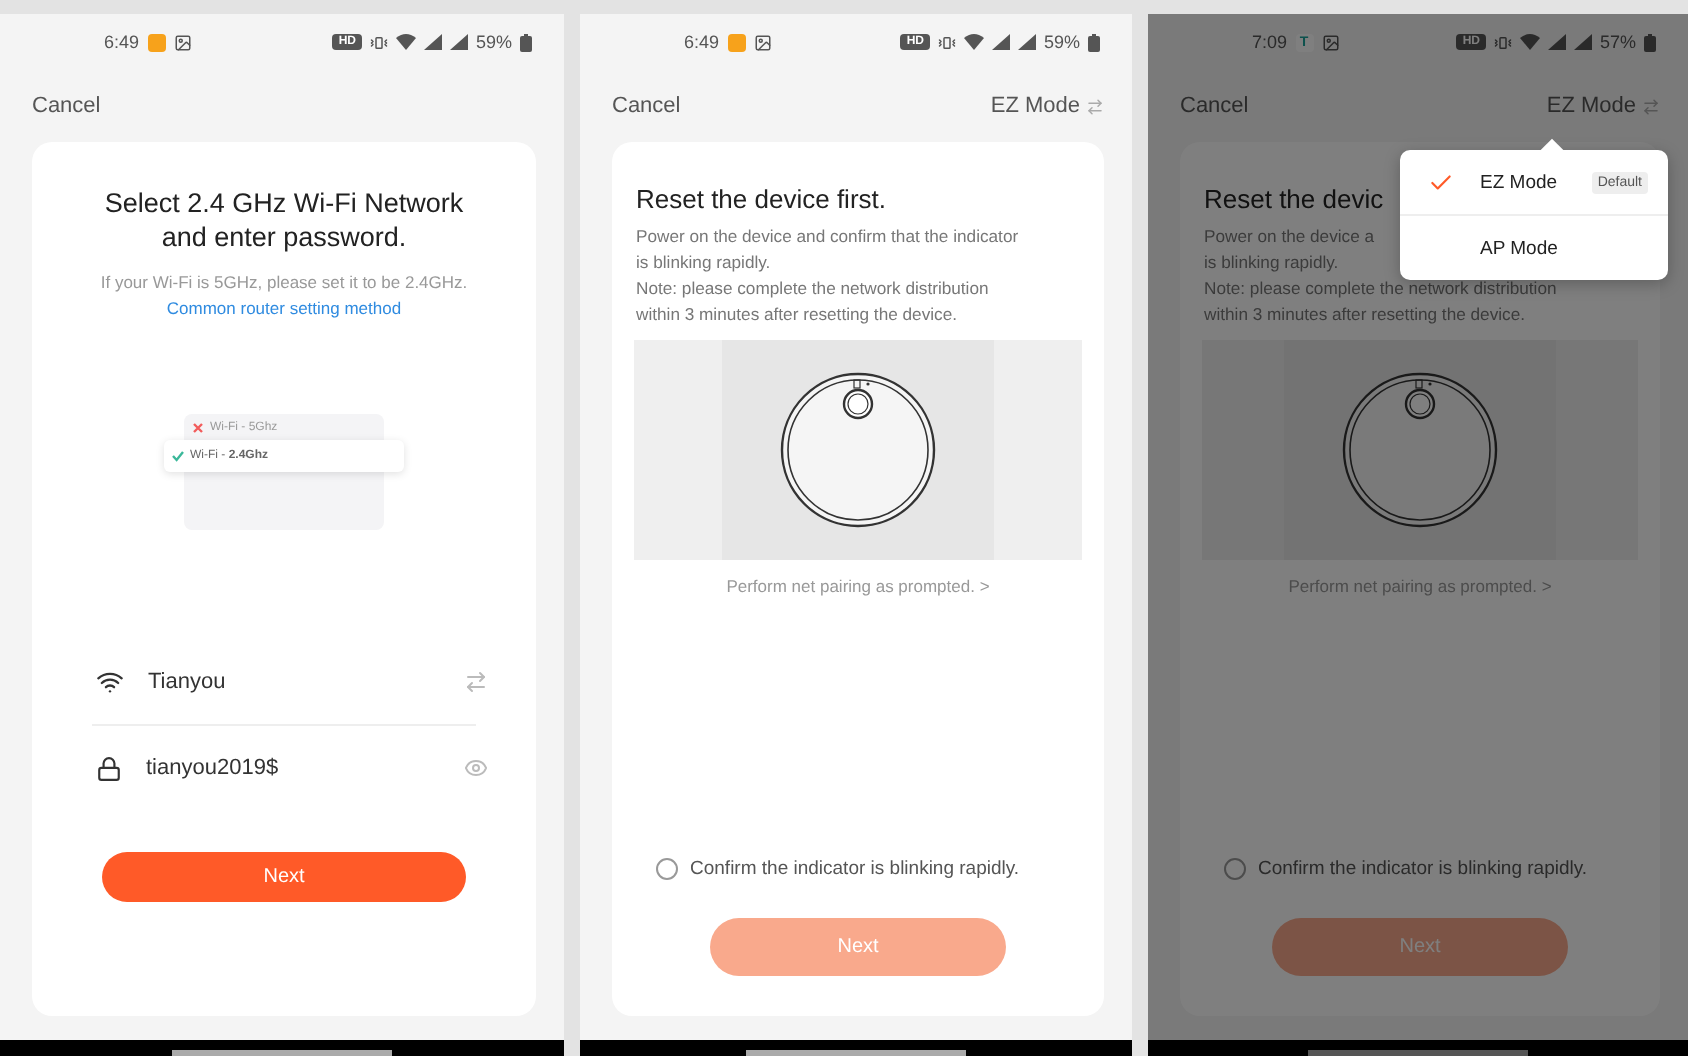 The width and height of the screenshot is (1688, 1056). Describe the element at coordinates (294, 682) in the screenshot. I see `wifi-name-field: Tianyou` at that location.